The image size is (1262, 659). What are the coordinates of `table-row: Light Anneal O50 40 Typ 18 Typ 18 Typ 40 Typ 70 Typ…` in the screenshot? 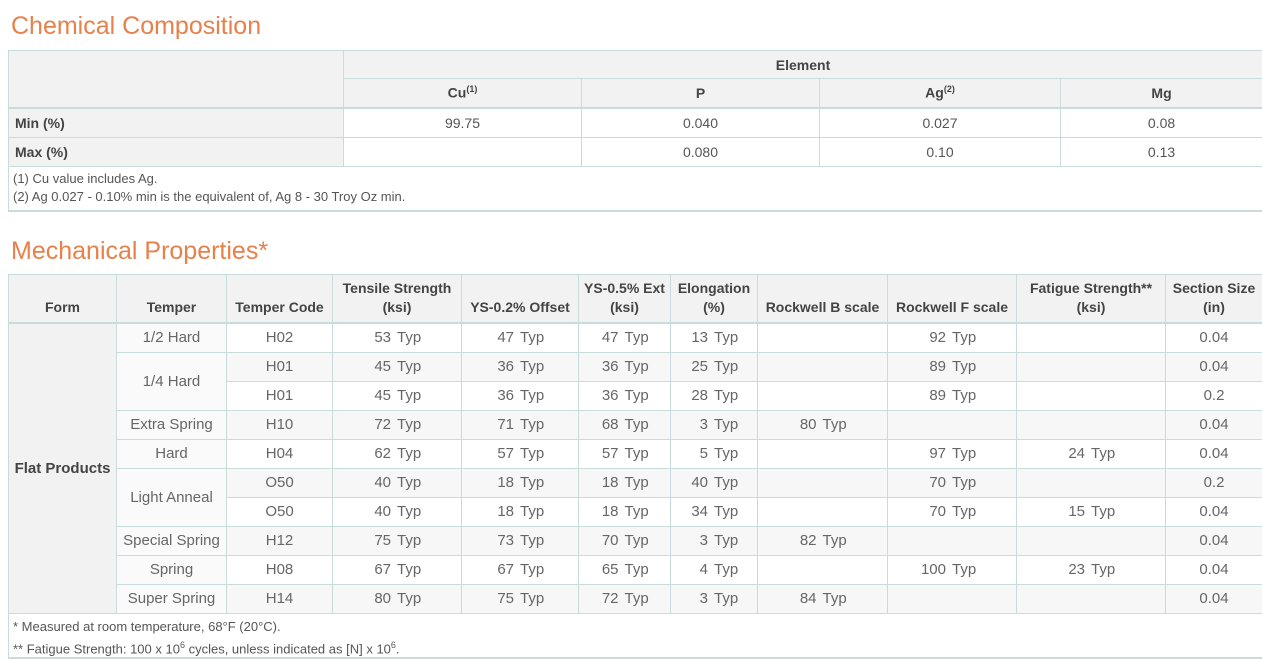 It's located at (635, 497).